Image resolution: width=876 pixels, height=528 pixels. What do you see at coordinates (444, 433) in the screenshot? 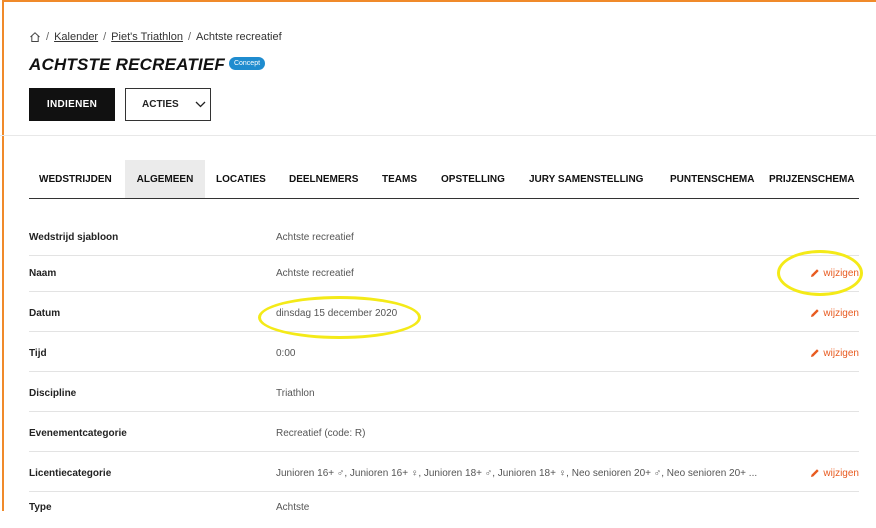
I see `table-row: Evenementcategorie Recreatief (code: R)` at bounding box center [444, 433].